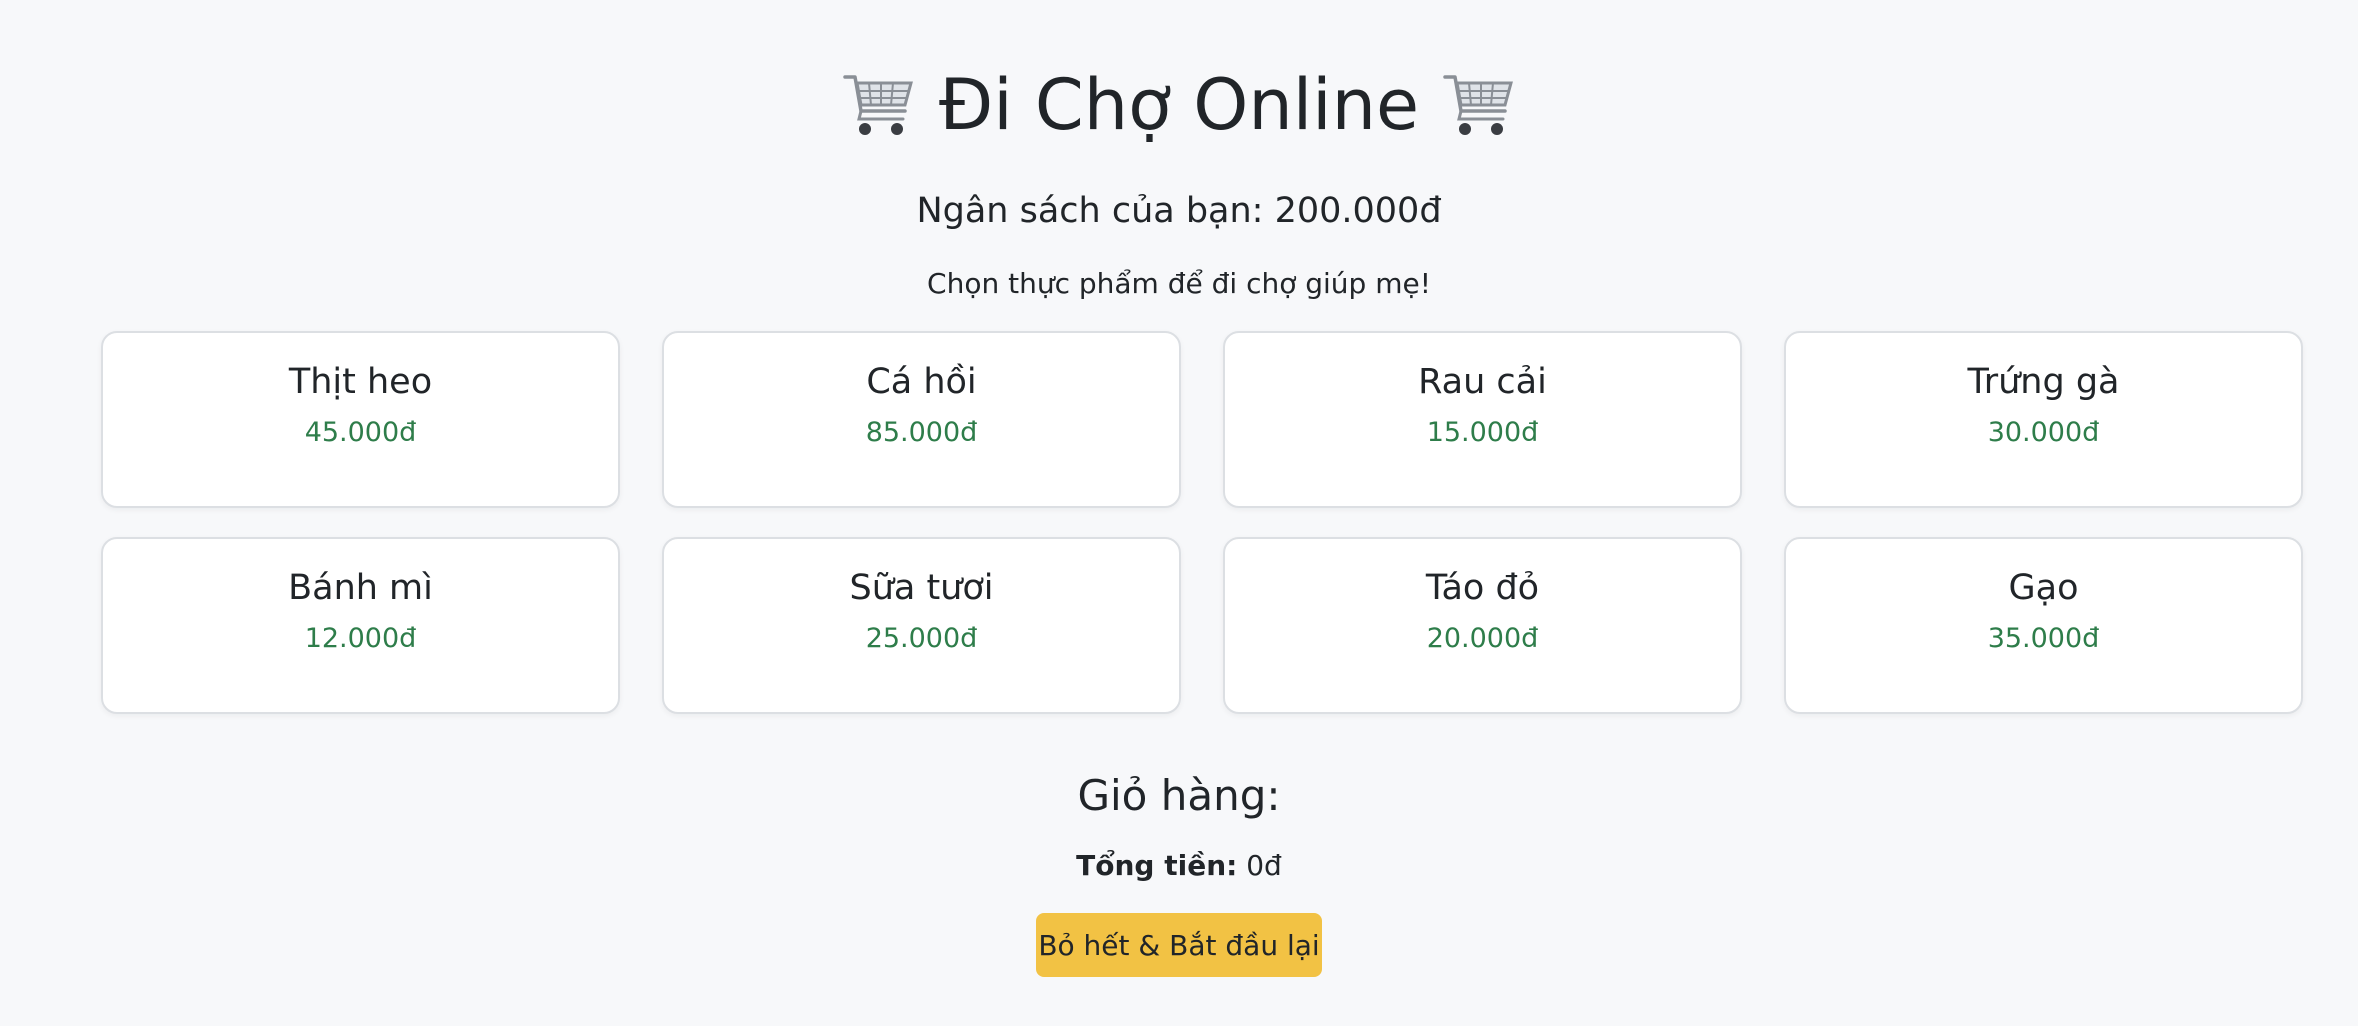  I want to click on reset-container: Bỏ hết & Bắt đầu lại, so click(1179, 945).